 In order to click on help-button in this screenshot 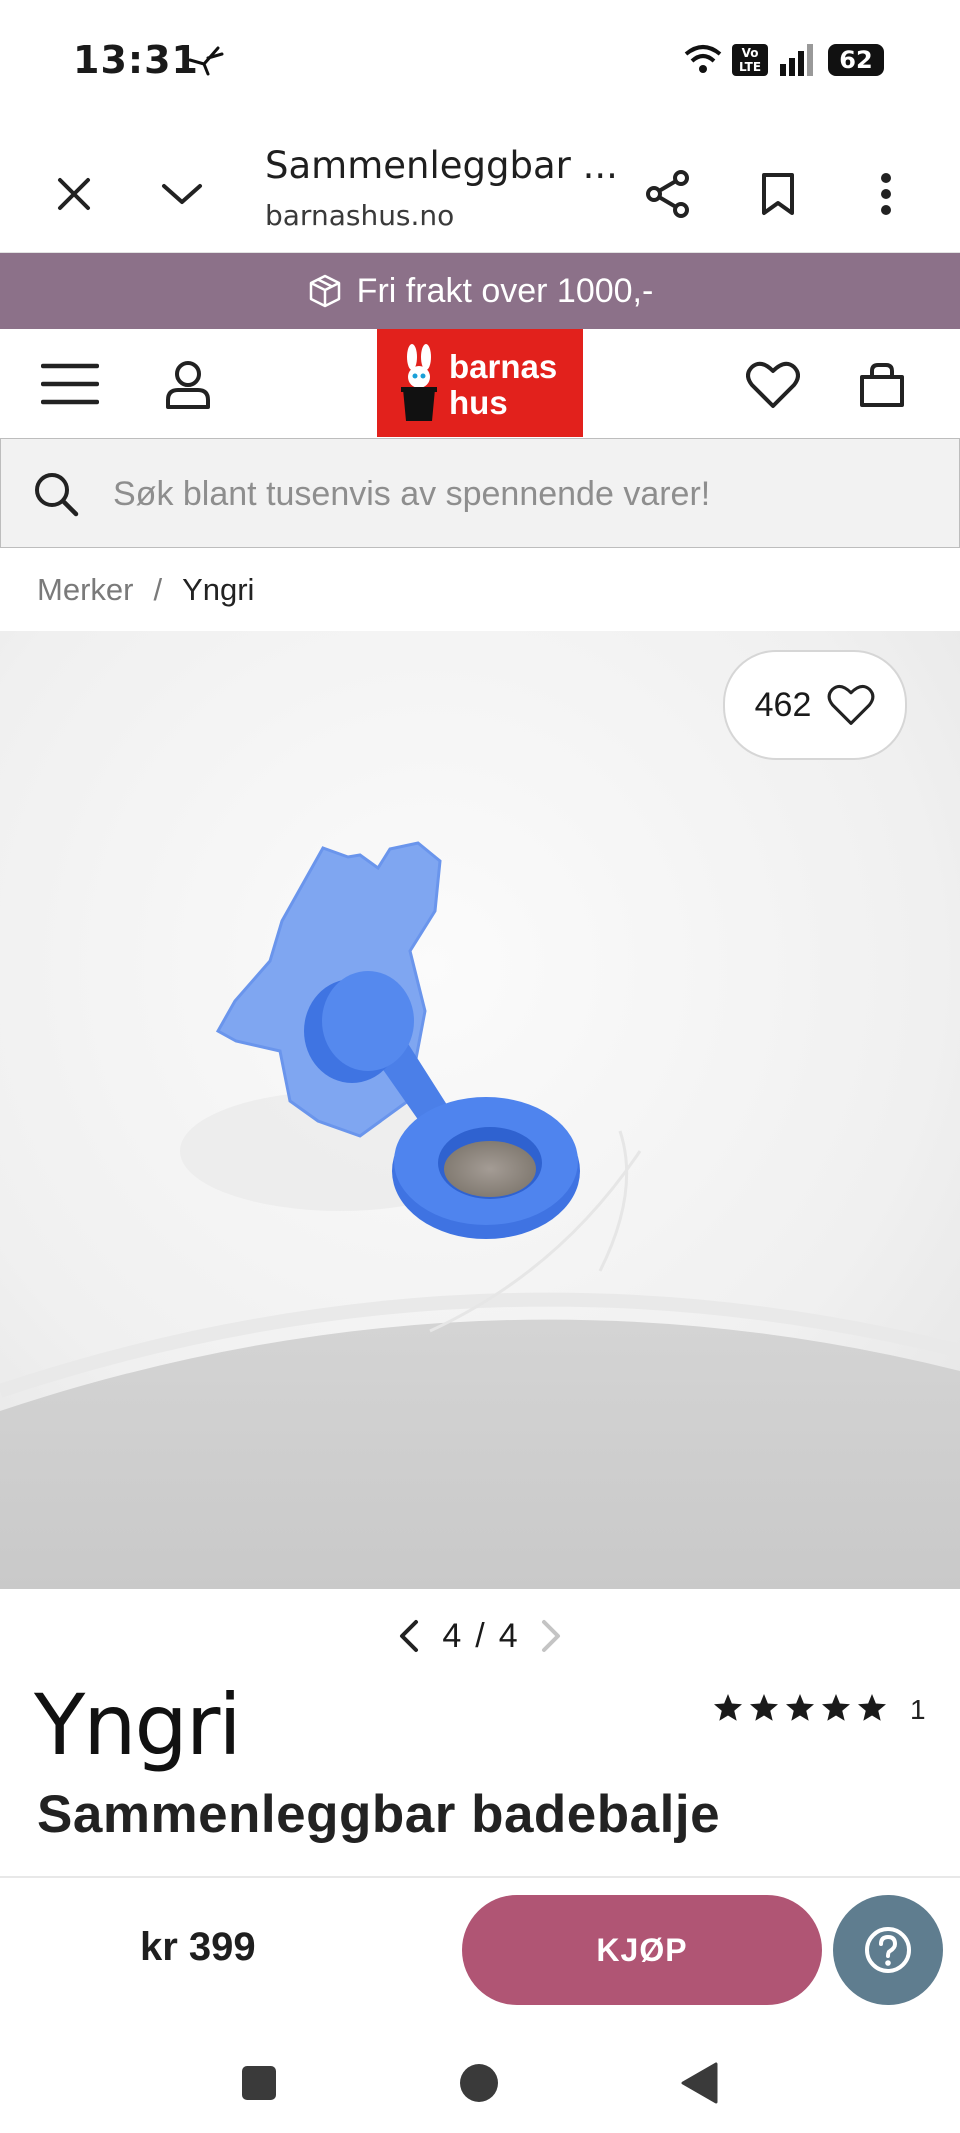, I will do `click(888, 1950)`.